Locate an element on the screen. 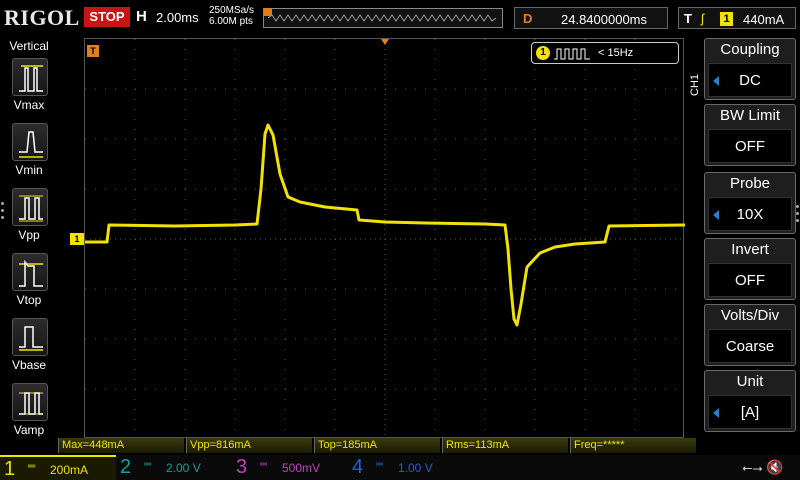 This screenshot has width=800, height=480. delay-label: D is located at coordinates (528, 18).